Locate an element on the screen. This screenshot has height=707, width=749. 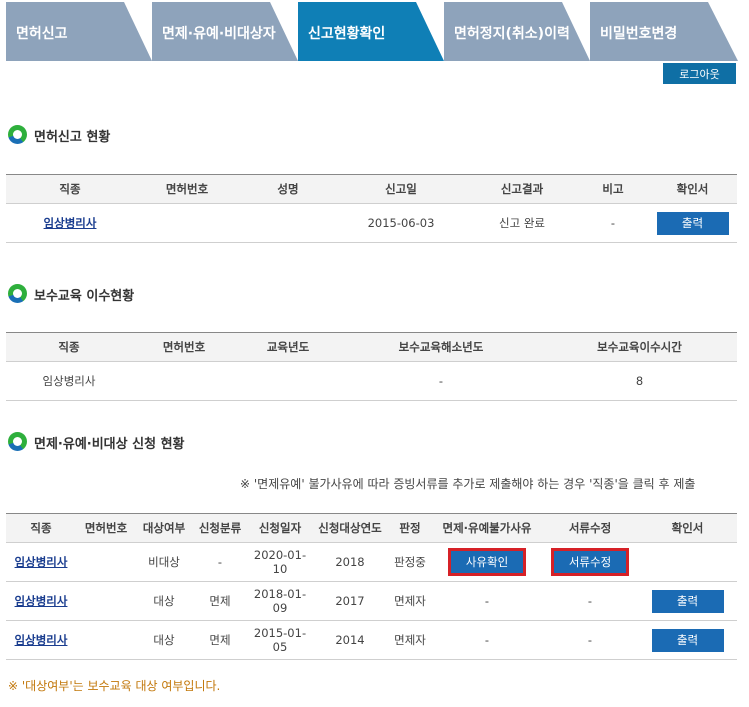
highlight-box: 사유확인 is located at coordinates (487, 562).